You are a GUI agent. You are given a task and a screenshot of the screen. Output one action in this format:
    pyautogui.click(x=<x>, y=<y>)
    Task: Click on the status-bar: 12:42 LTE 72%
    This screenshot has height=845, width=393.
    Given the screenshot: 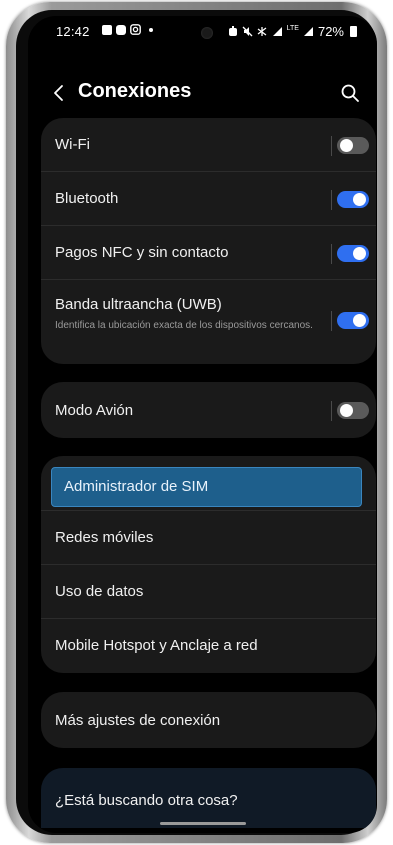 What is the action you would take?
    pyautogui.click(x=202, y=33)
    